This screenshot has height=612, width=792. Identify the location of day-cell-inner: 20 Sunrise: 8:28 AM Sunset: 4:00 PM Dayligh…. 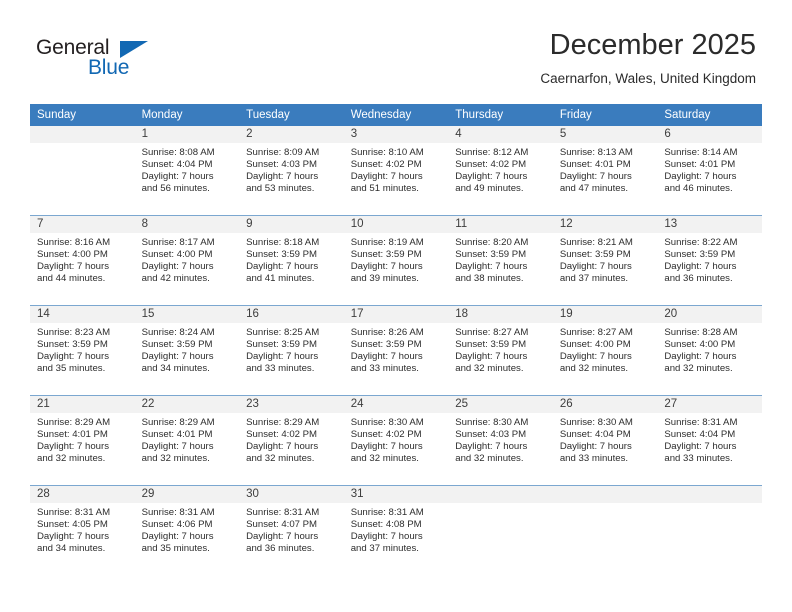
(709, 350).